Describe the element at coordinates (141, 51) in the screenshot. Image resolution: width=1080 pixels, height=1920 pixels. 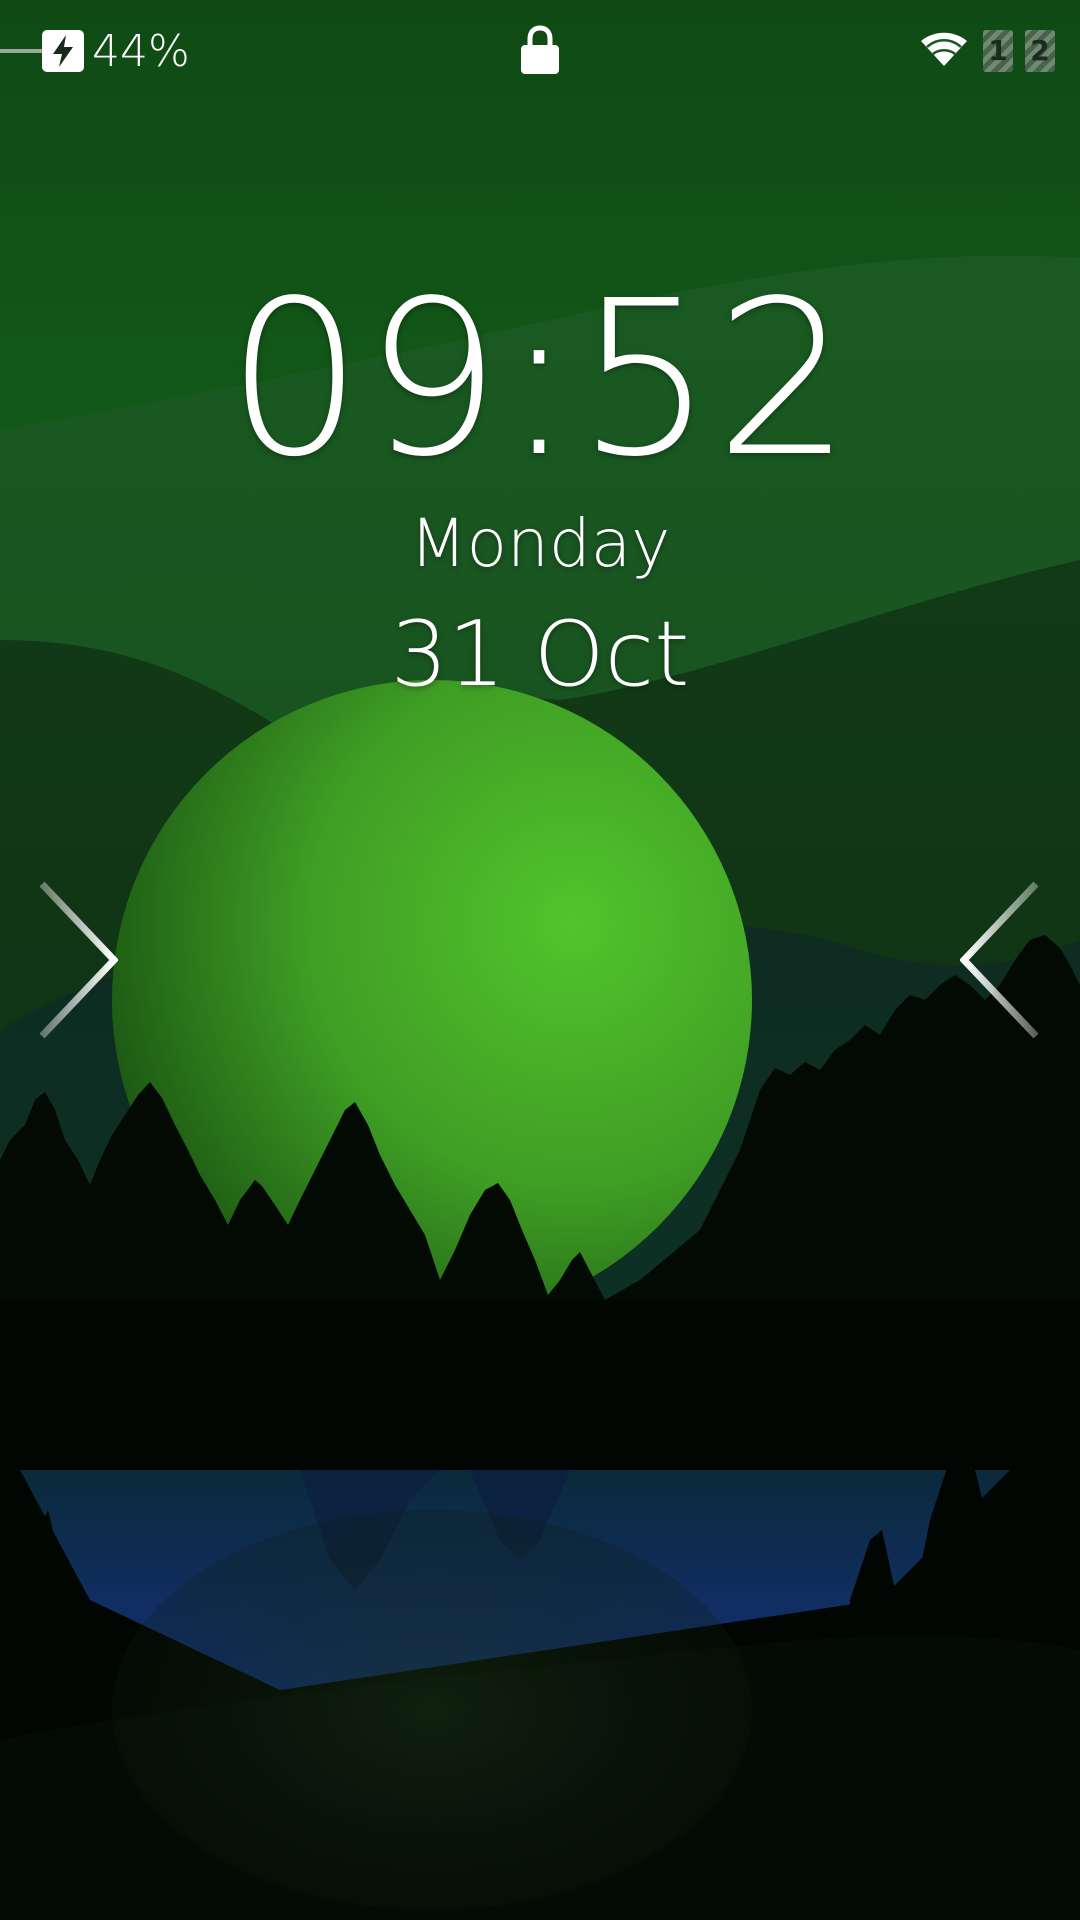
I see `battery-percentage: 44%` at that location.